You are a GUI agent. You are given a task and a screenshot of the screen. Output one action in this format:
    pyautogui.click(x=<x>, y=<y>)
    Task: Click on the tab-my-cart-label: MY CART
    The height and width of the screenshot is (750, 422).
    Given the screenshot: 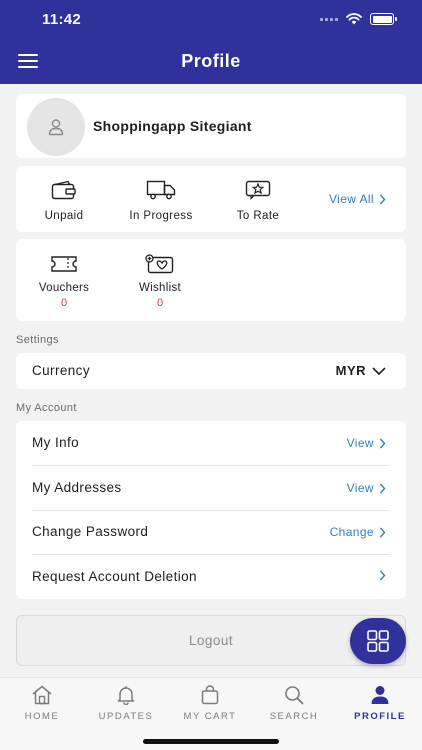 What is the action you would take?
    pyautogui.click(x=210, y=716)
    